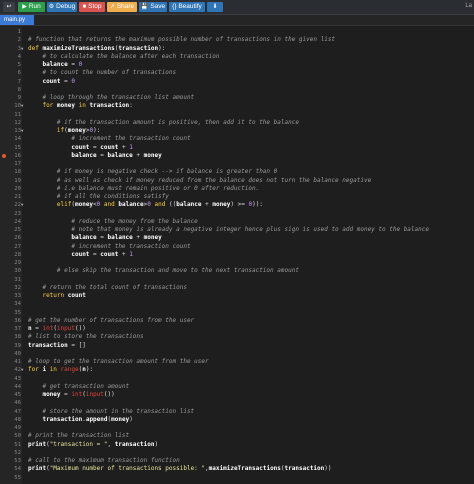  What do you see at coordinates (237, 354) in the screenshot?
I see `code-line: 40` at bounding box center [237, 354].